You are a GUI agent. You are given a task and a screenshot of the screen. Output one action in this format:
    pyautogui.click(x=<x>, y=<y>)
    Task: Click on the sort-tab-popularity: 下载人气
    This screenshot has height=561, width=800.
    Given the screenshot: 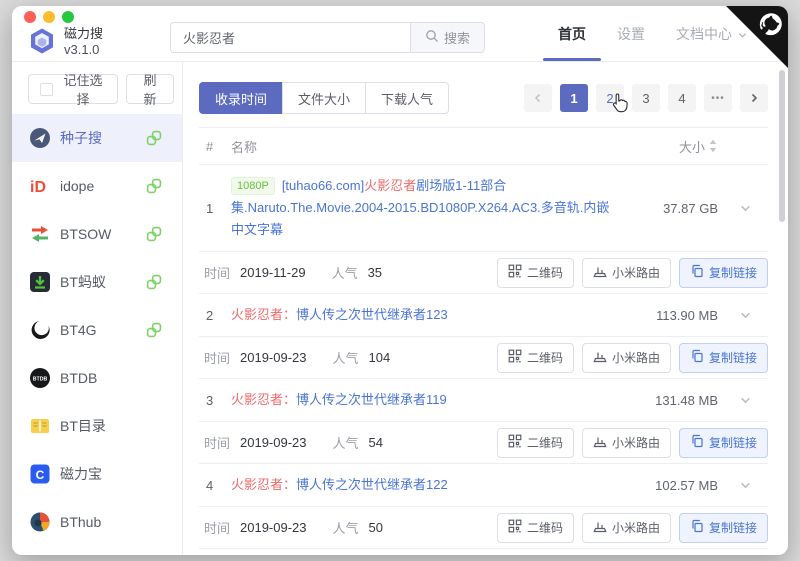 What is the action you would take?
    pyautogui.click(x=407, y=98)
    